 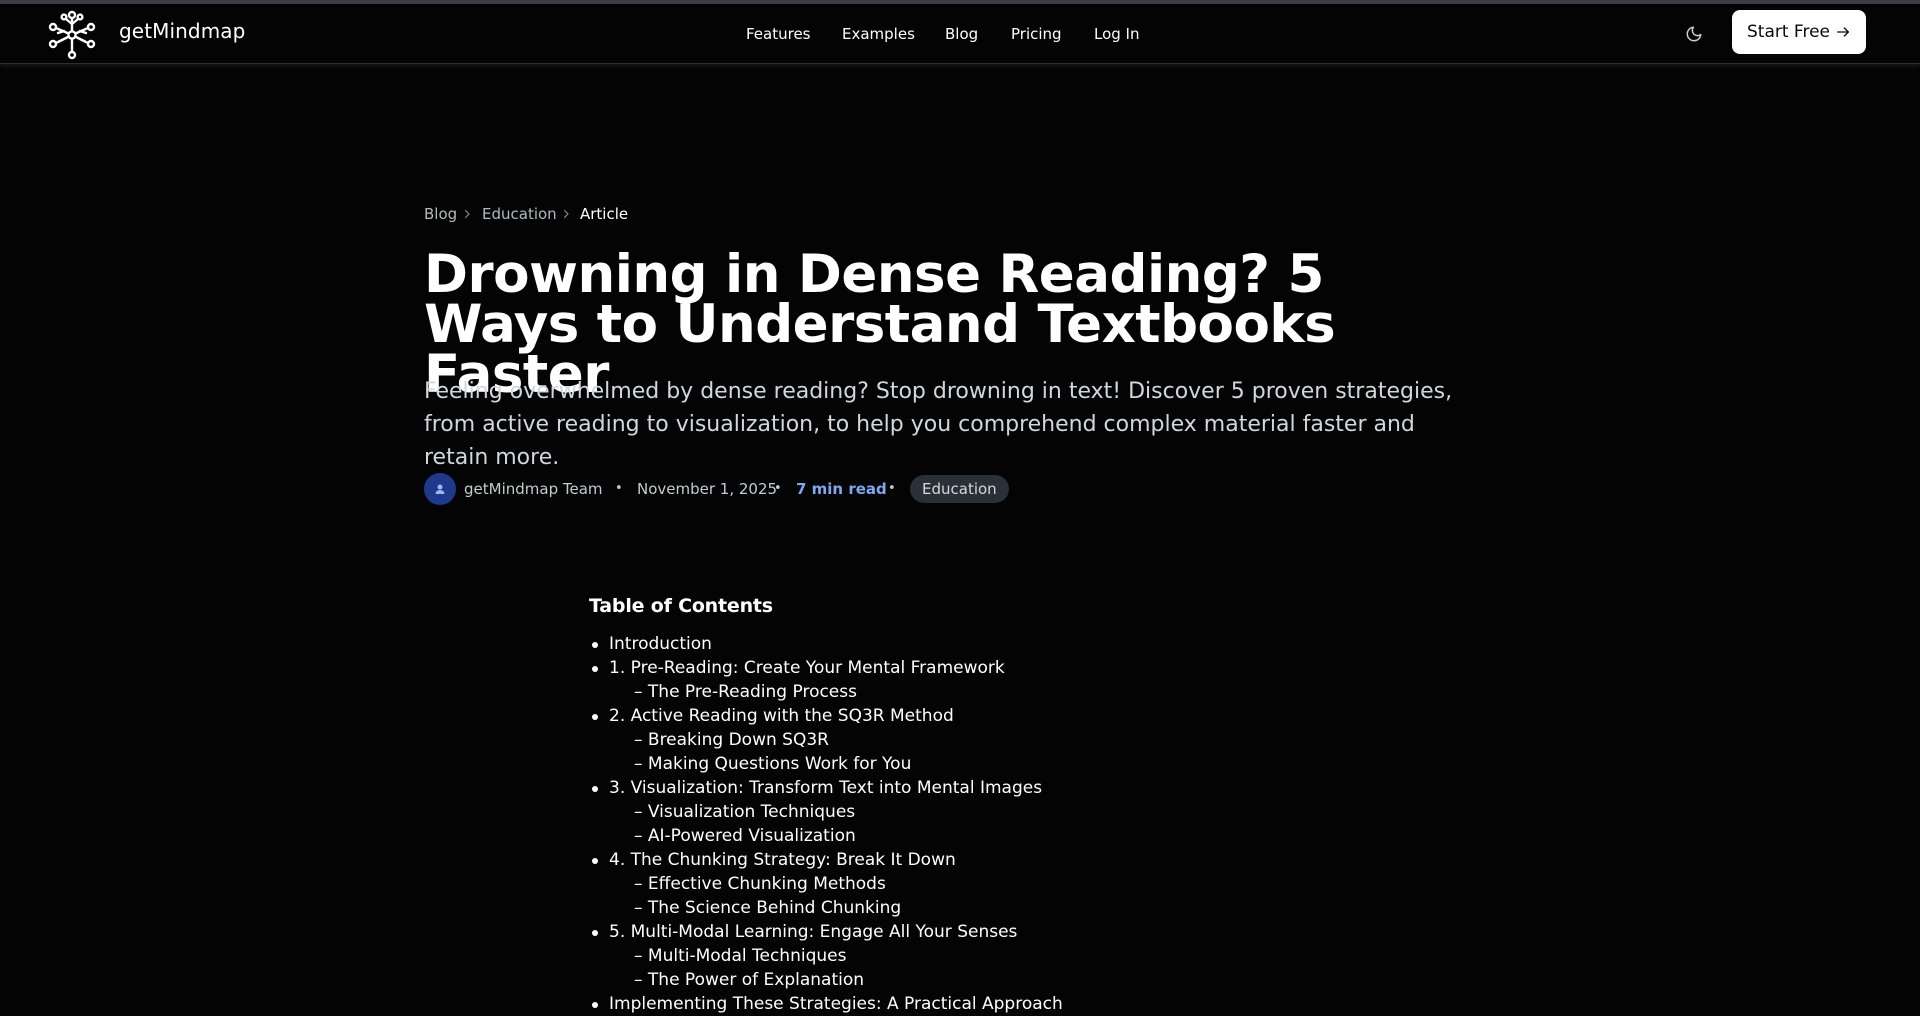 What do you see at coordinates (744, 812) in the screenshot?
I see `toc-link: – Visualization Techniques` at bounding box center [744, 812].